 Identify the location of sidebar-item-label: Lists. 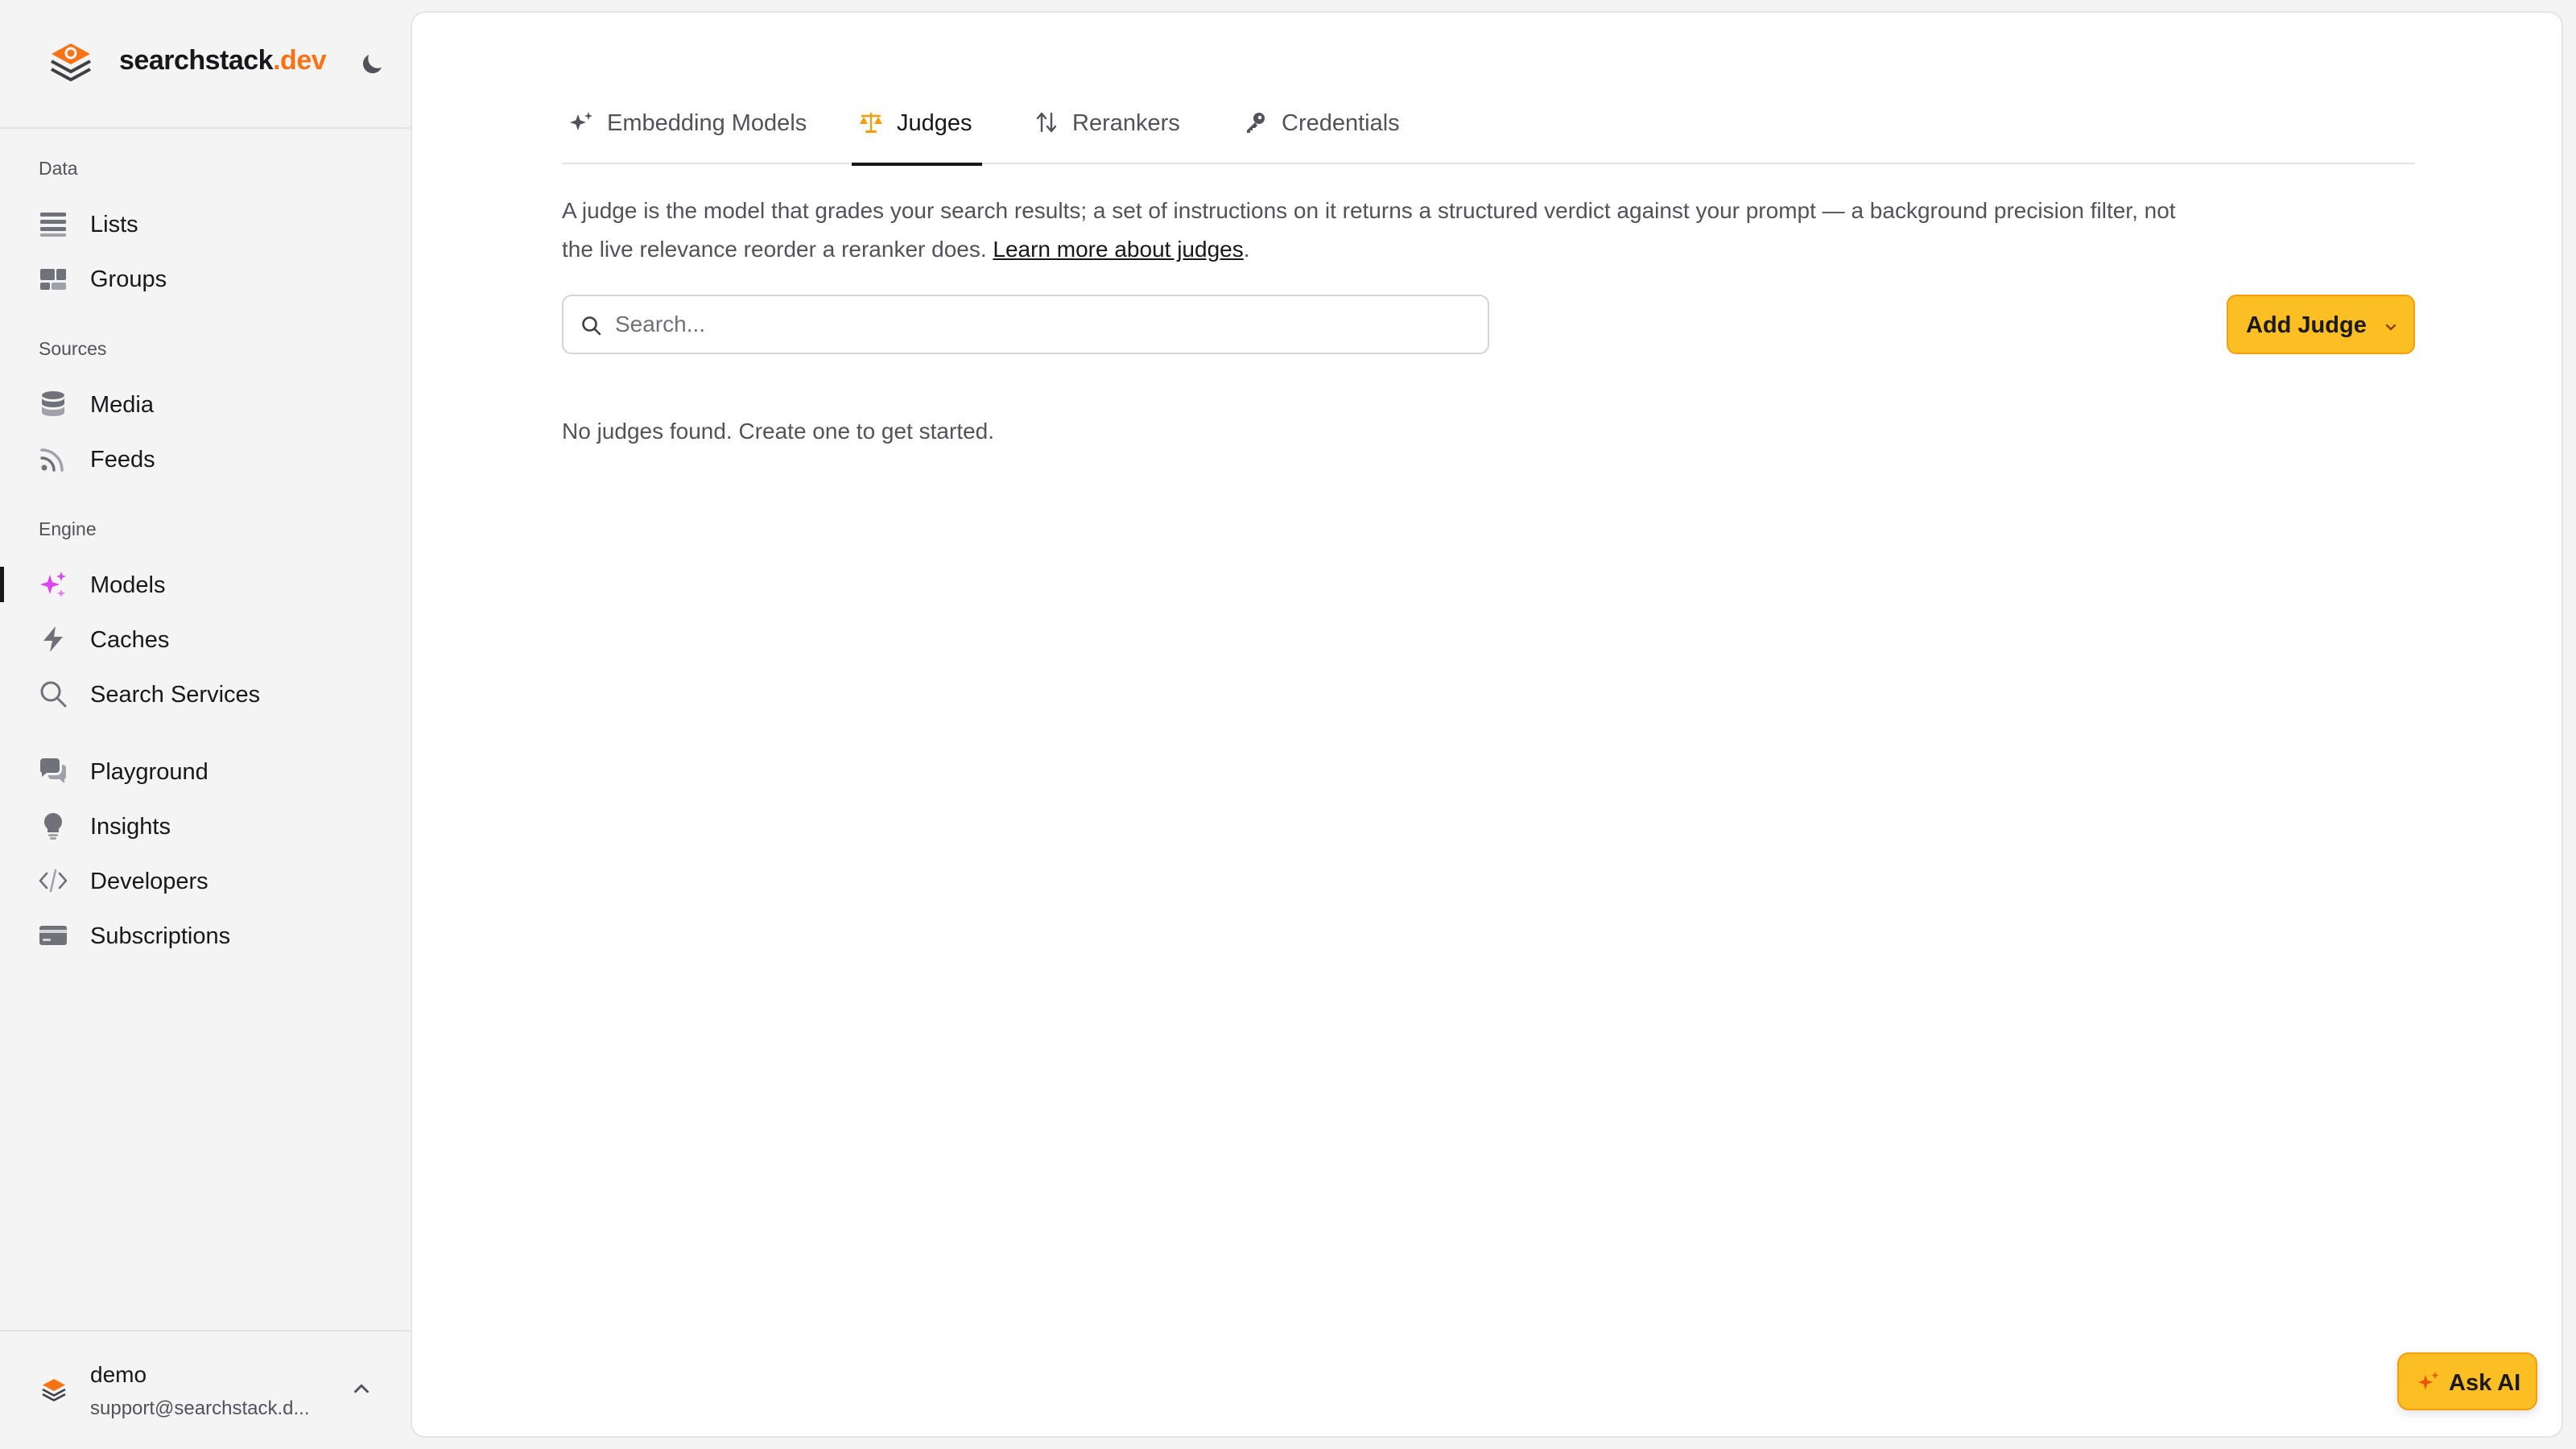
(114, 224).